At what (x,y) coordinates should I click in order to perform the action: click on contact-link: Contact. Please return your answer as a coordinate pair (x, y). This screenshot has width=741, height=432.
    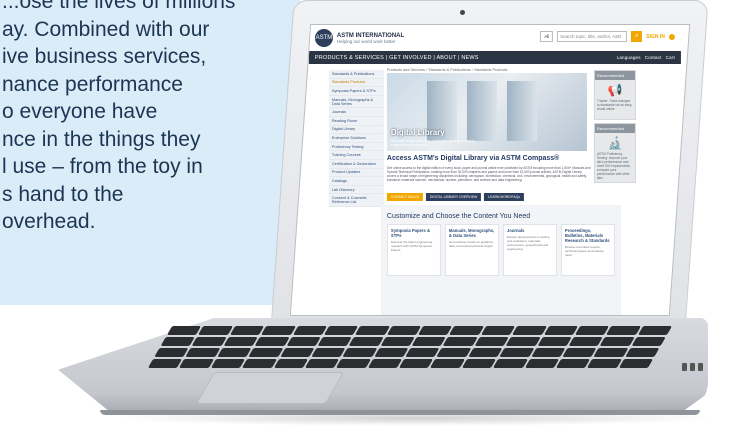
    Looking at the image, I should click on (653, 57).